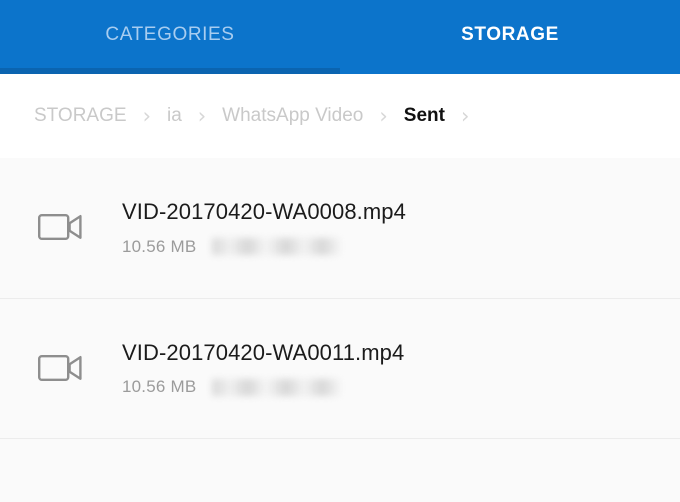  What do you see at coordinates (510, 34) in the screenshot?
I see `tab-storage-label: STORAGE` at bounding box center [510, 34].